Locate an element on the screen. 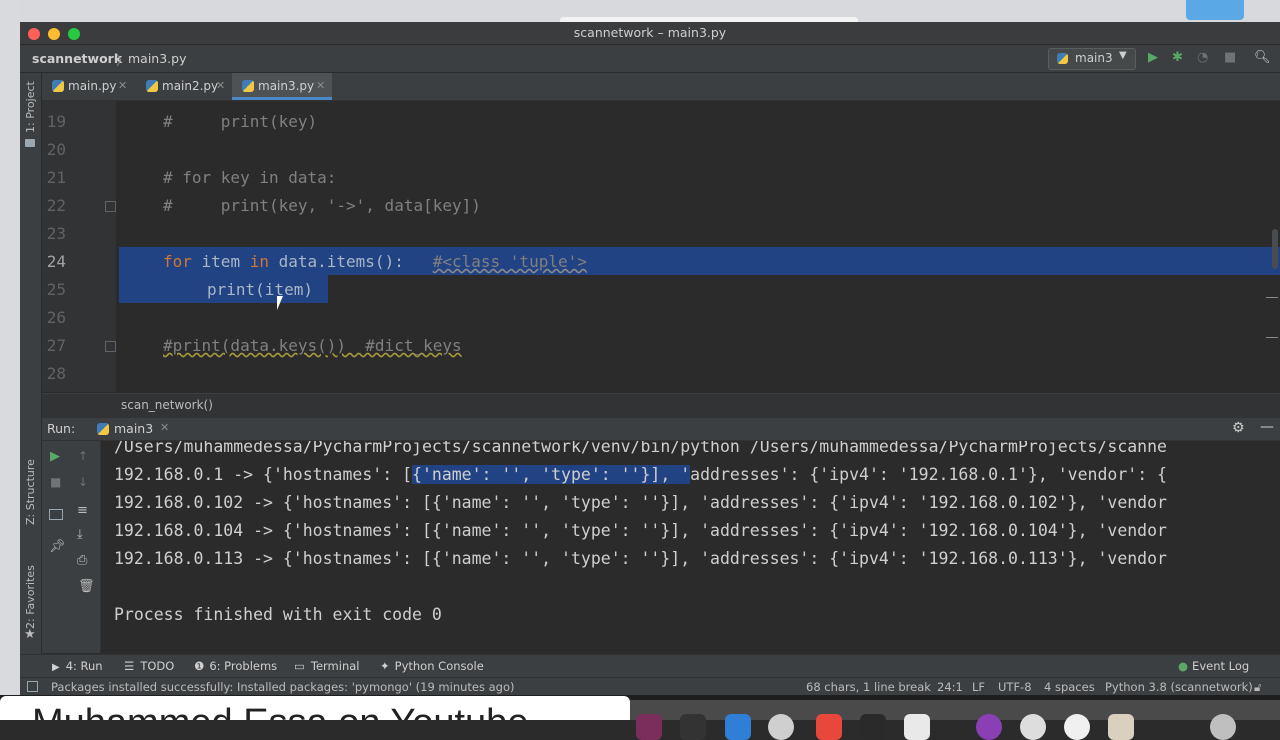  arrow-up-icon: ↑ is located at coordinates (83, 456).